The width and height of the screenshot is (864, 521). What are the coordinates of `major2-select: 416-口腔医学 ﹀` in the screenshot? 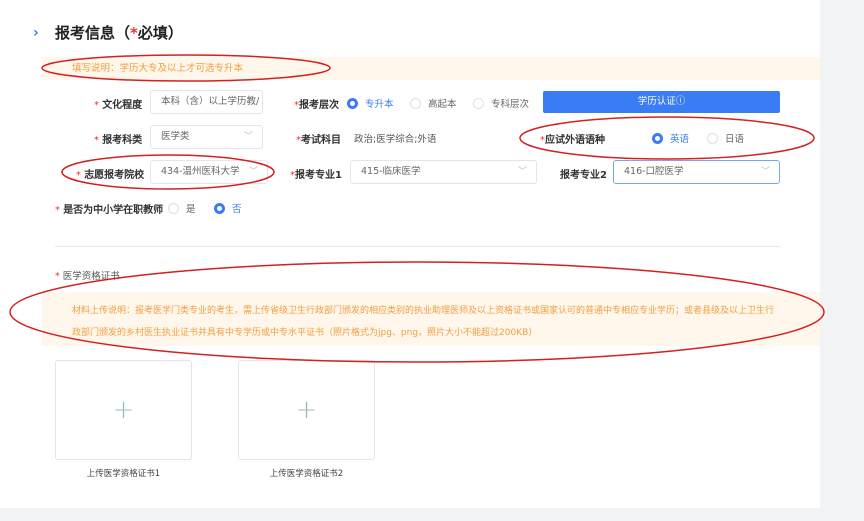 It's located at (696, 172).